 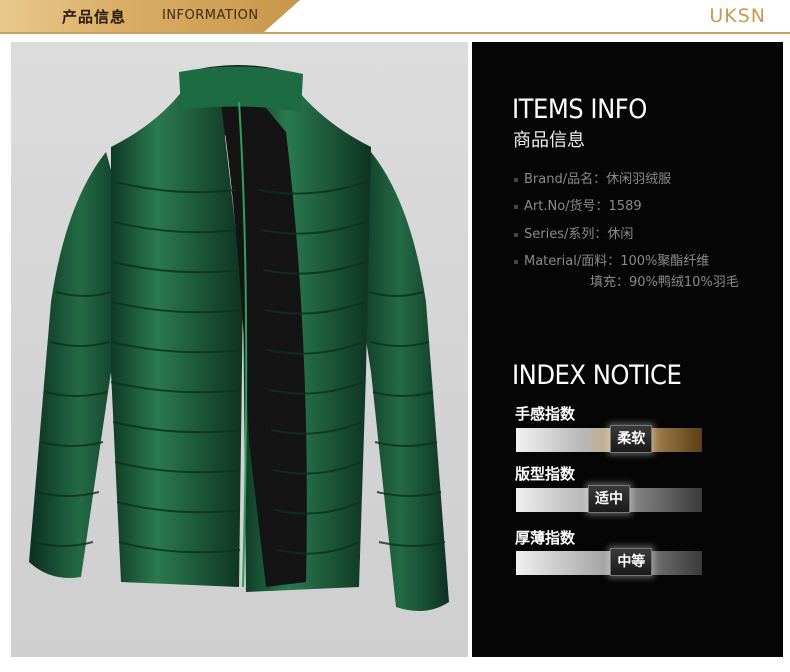 I want to click on spec-art-no: Art.No/货号：1589, so click(x=578, y=204).